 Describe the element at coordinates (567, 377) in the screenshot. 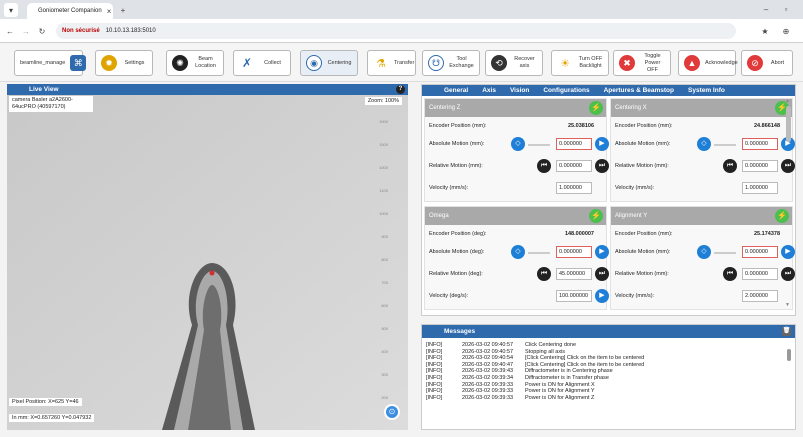

I see `message-text: Diffractometer is in Transfer phase` at that location.